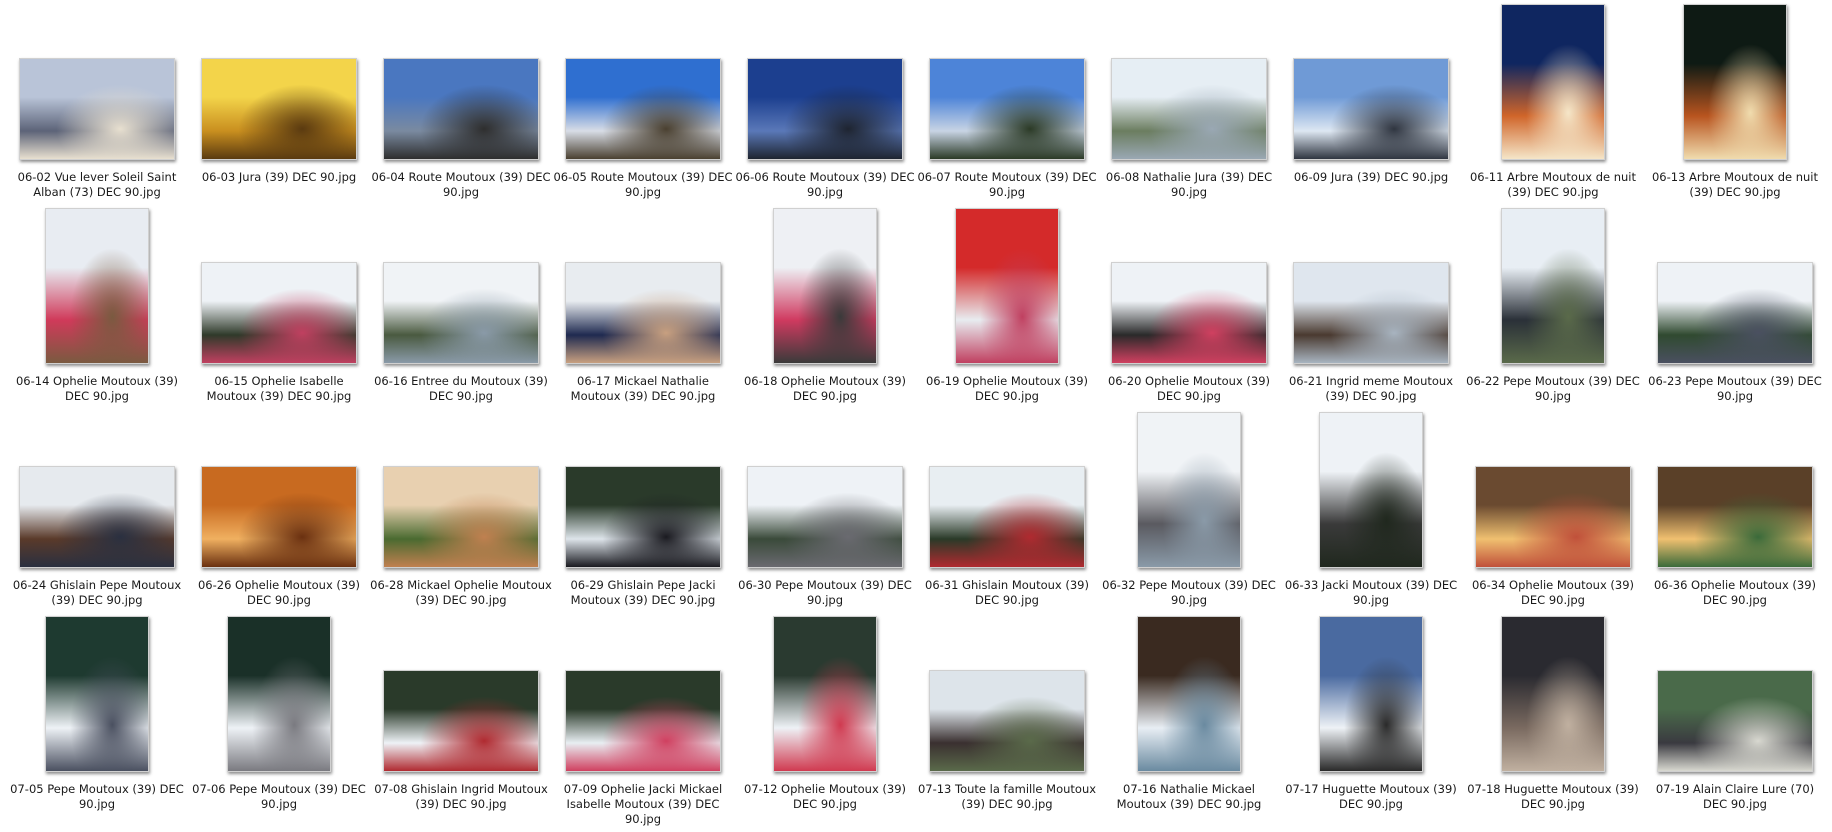 This screenshot has height=832, width=1832. I want to click on file-item: 06-08 Nathalie Jura (39) DEC 90.jpg, so click(1189, 104).